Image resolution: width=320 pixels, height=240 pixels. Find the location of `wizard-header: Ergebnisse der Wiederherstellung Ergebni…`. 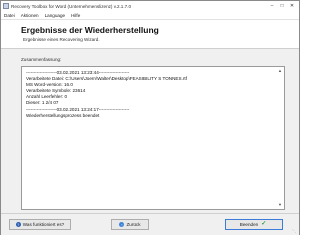

wizard-header: Ergebnisse der Wiederherstellung Ergebni… is located at coordinates (150, 34).